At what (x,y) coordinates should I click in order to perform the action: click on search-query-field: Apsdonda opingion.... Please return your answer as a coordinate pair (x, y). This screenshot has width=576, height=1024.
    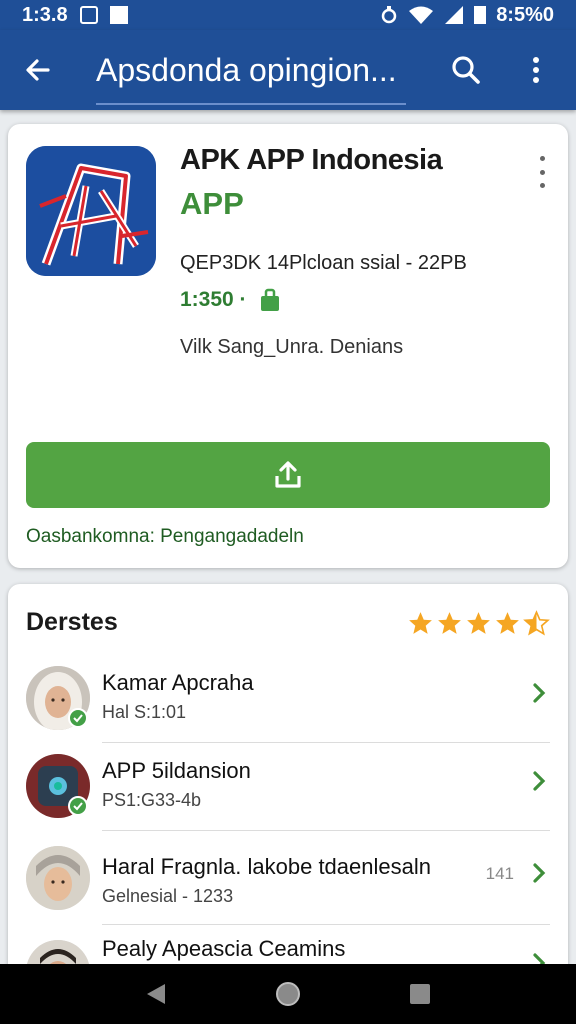
    Looking at the image, I should click on (251, 70).